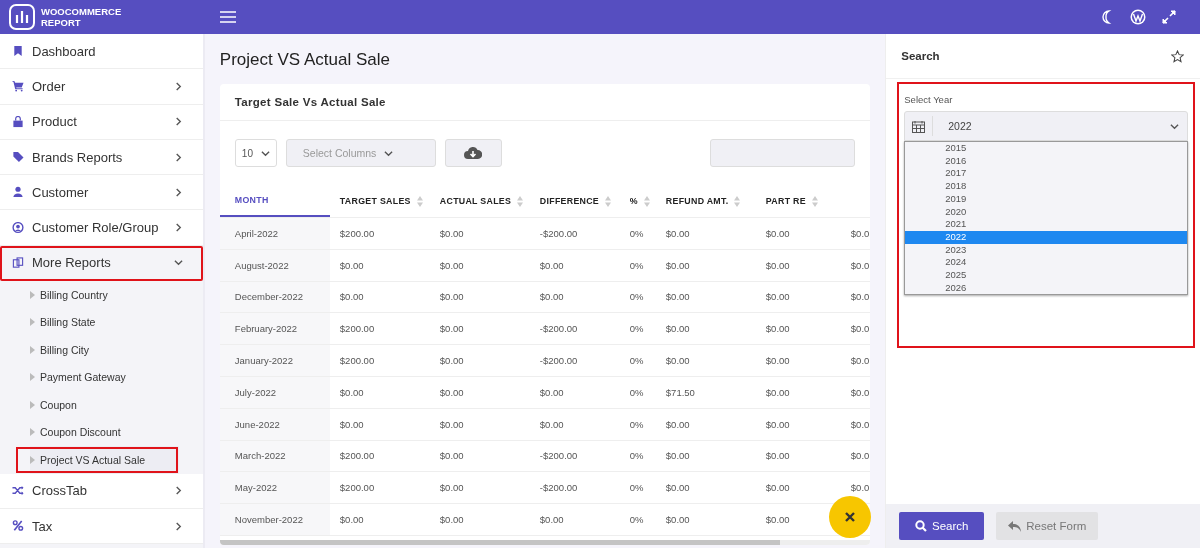  I want to click on year-option: 2018, so click(1046, 186).